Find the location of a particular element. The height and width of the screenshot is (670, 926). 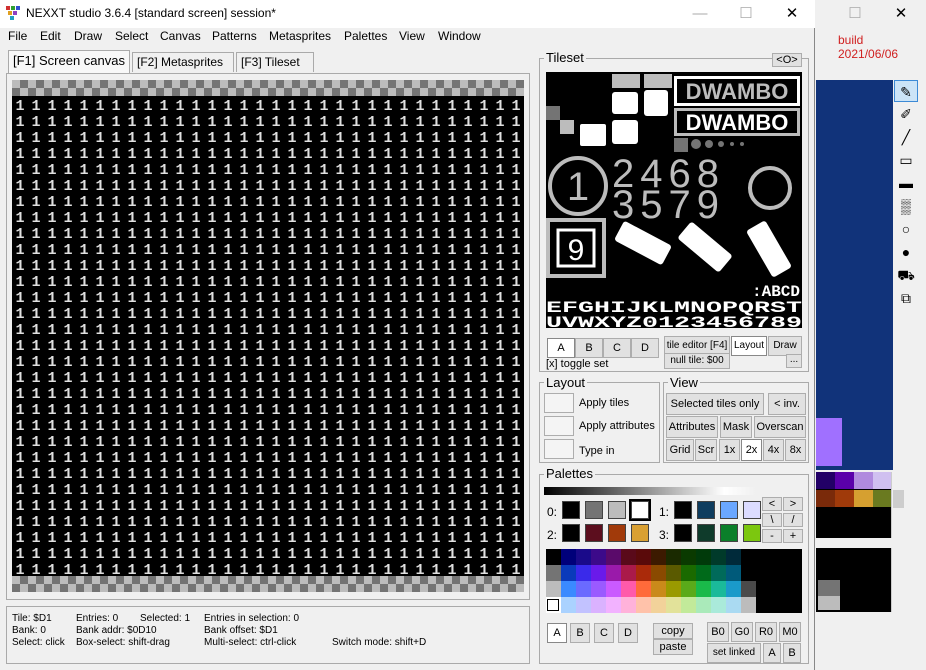

layout-mode-button: Layout is located at coordinates (749, 346).